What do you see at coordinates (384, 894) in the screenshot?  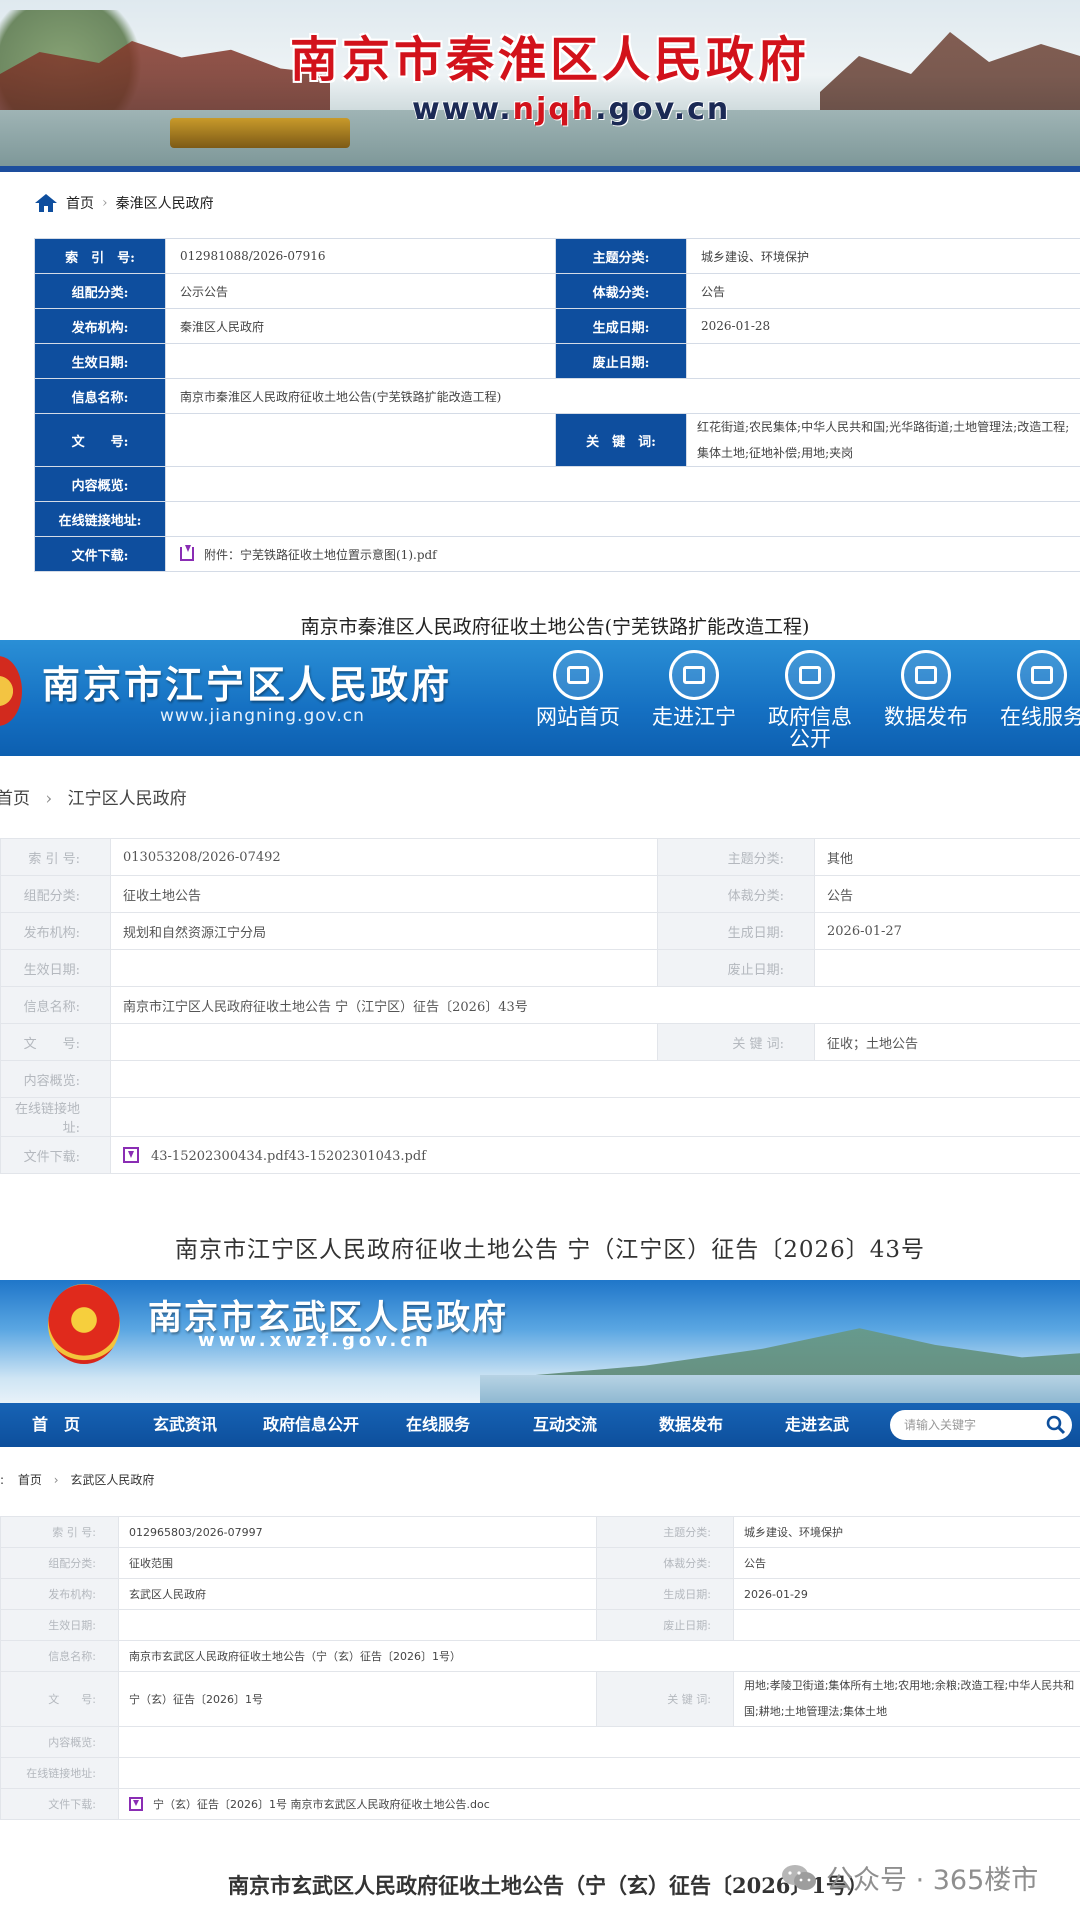 I see `value-org-category: 征收土地公告` at bounding box center [384, 894].